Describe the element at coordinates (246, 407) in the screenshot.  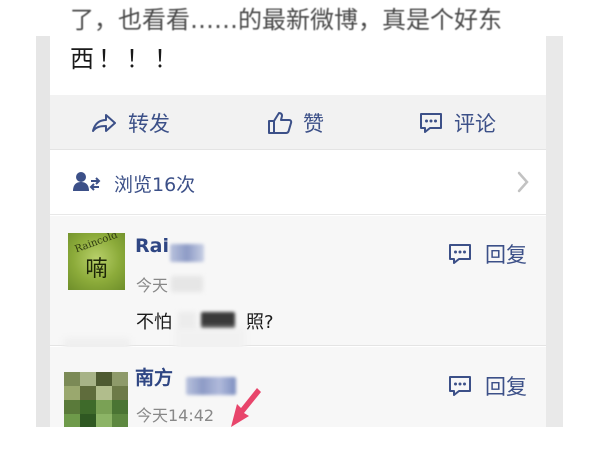
I see `pointer-arrow-icon` at that location.